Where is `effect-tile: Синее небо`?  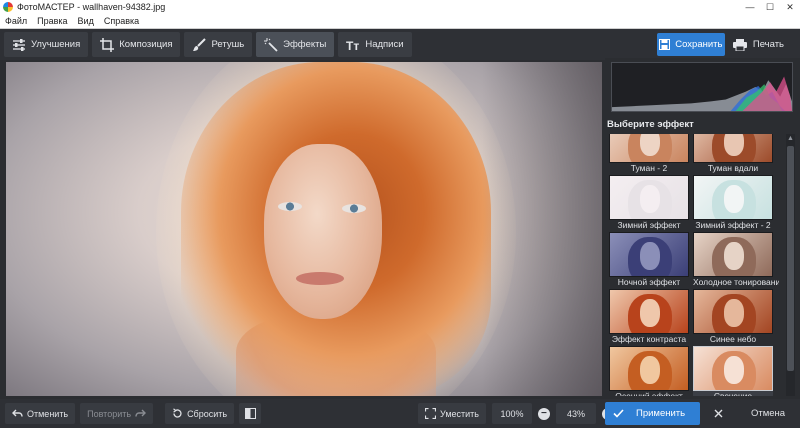 effect-tile: Синее небо is located at coordinates (733, 317).